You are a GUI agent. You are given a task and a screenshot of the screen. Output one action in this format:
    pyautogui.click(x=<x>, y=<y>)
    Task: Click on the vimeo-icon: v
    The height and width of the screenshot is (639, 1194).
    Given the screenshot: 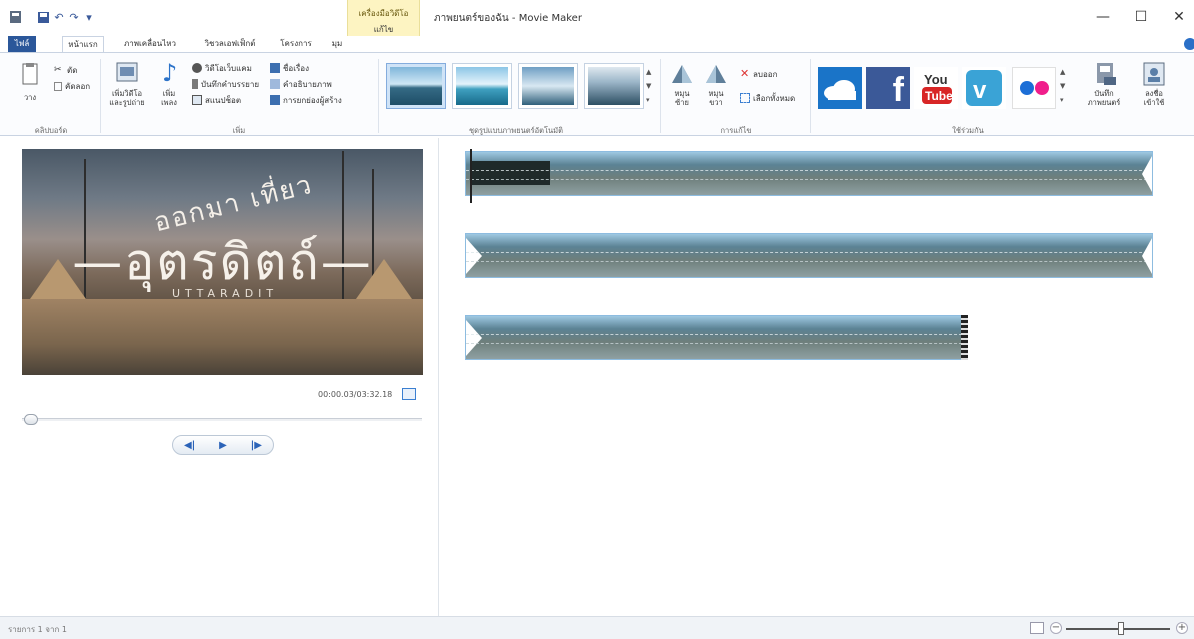 What is the action you would take?
    pyautogui.click(x=984, y=88)
    